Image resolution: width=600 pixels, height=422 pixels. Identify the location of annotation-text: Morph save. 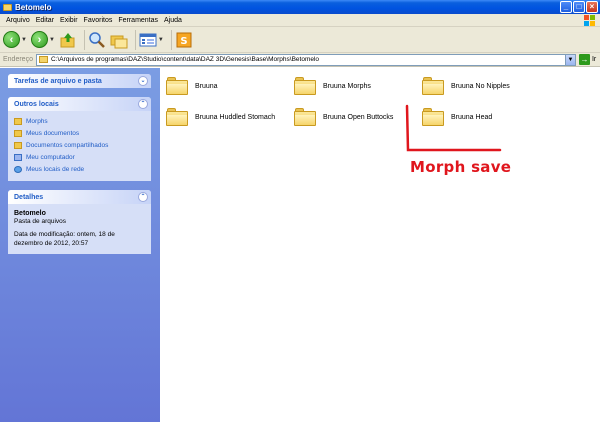
(461, 167).